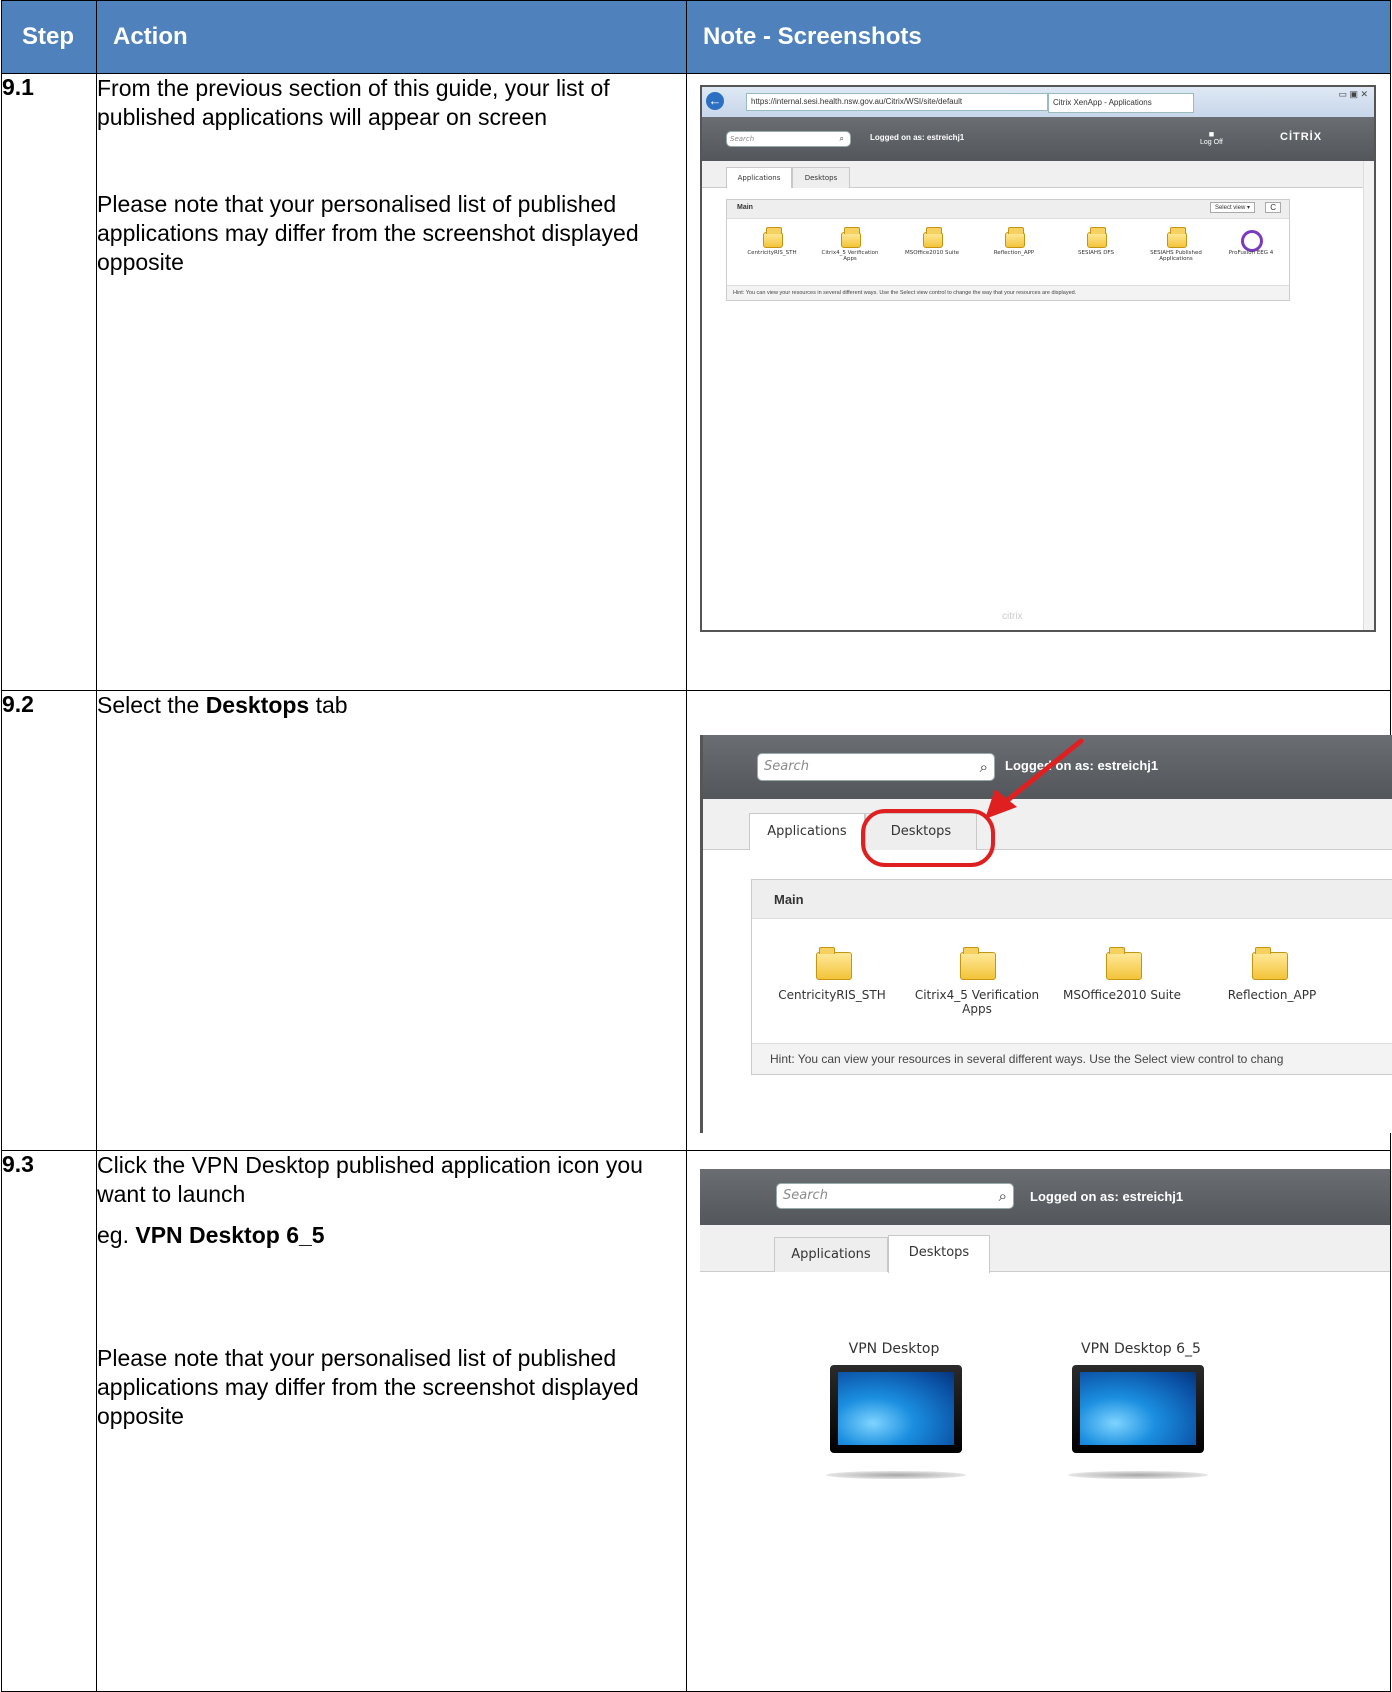 The width and height of the screenshot is (1392, 1692). Describe the element at coordinates (1034, 778) in the screenshot. I see `red-arrow-icon` at that location.